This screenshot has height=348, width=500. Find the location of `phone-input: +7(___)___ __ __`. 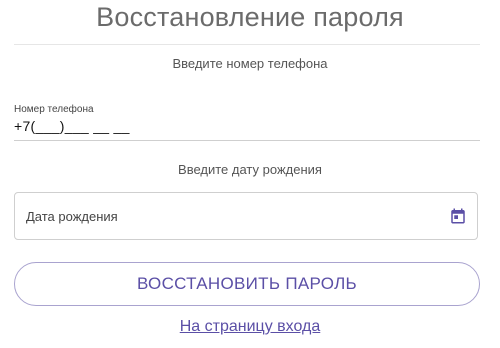

phone-input: +7(___)___ __ __ is located at coordinates (72, 126).